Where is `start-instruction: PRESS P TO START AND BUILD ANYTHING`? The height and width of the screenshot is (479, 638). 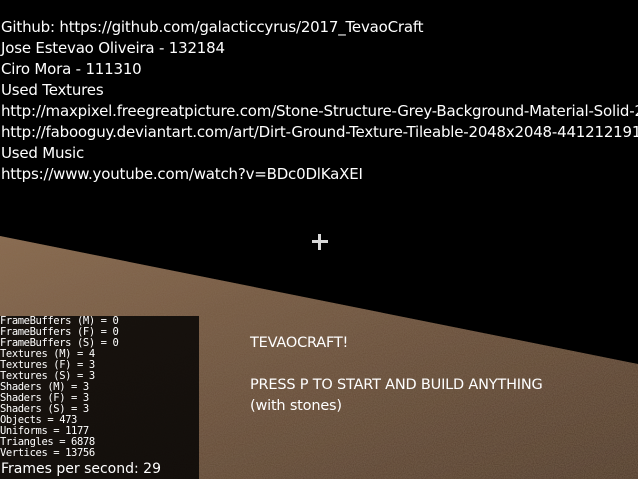 start-instruction: PRESS P TO START AND BUILD ANYTHING is located at coordinates (396, 385).